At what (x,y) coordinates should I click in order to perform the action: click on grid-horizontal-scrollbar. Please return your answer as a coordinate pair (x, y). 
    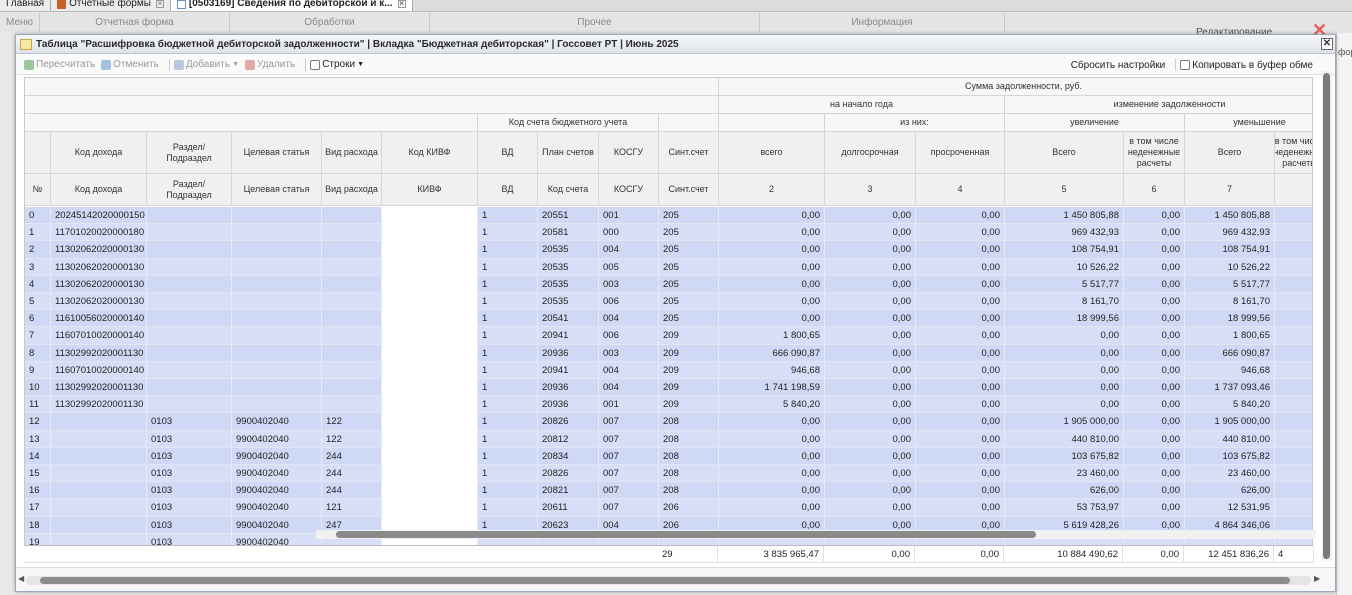
    Looking at the image, I should click on (816, 534).